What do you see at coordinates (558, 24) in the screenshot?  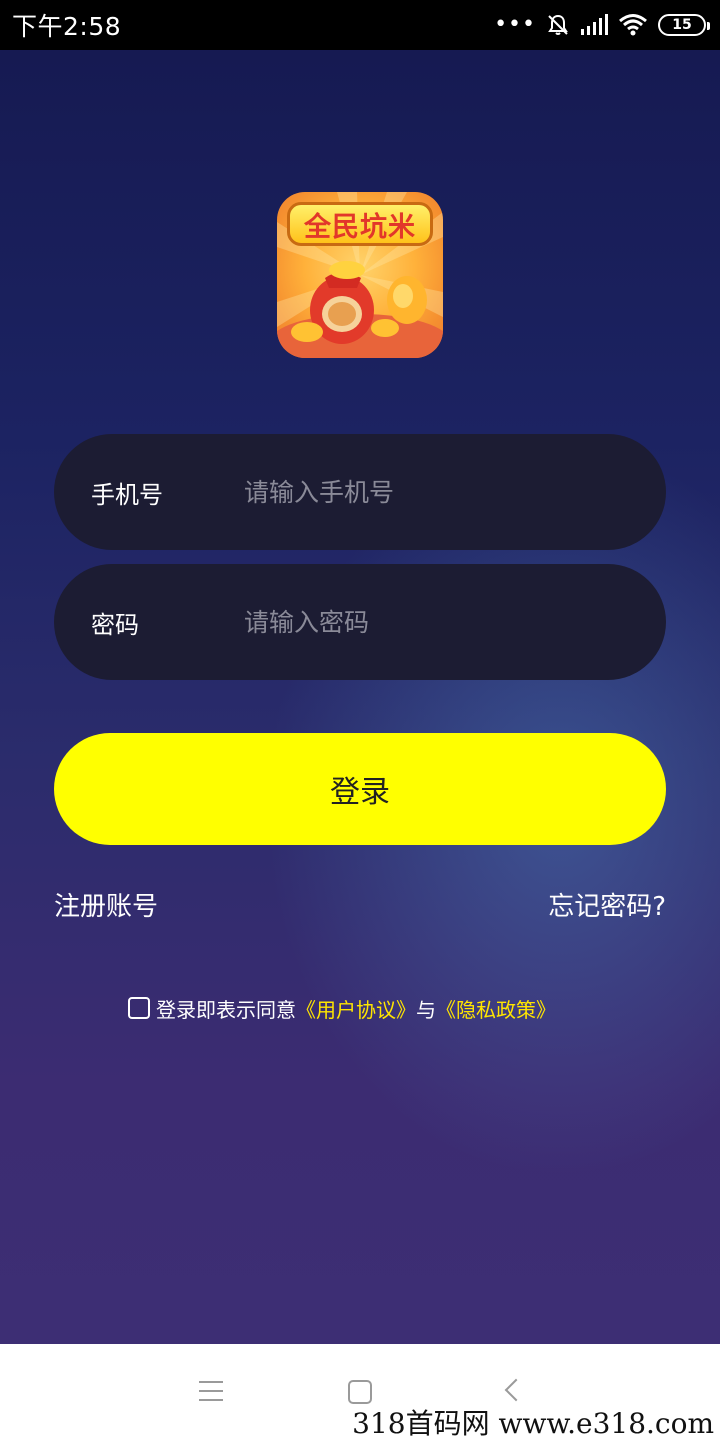 I see `bell-off-icon` at bounding box center [558, 24].